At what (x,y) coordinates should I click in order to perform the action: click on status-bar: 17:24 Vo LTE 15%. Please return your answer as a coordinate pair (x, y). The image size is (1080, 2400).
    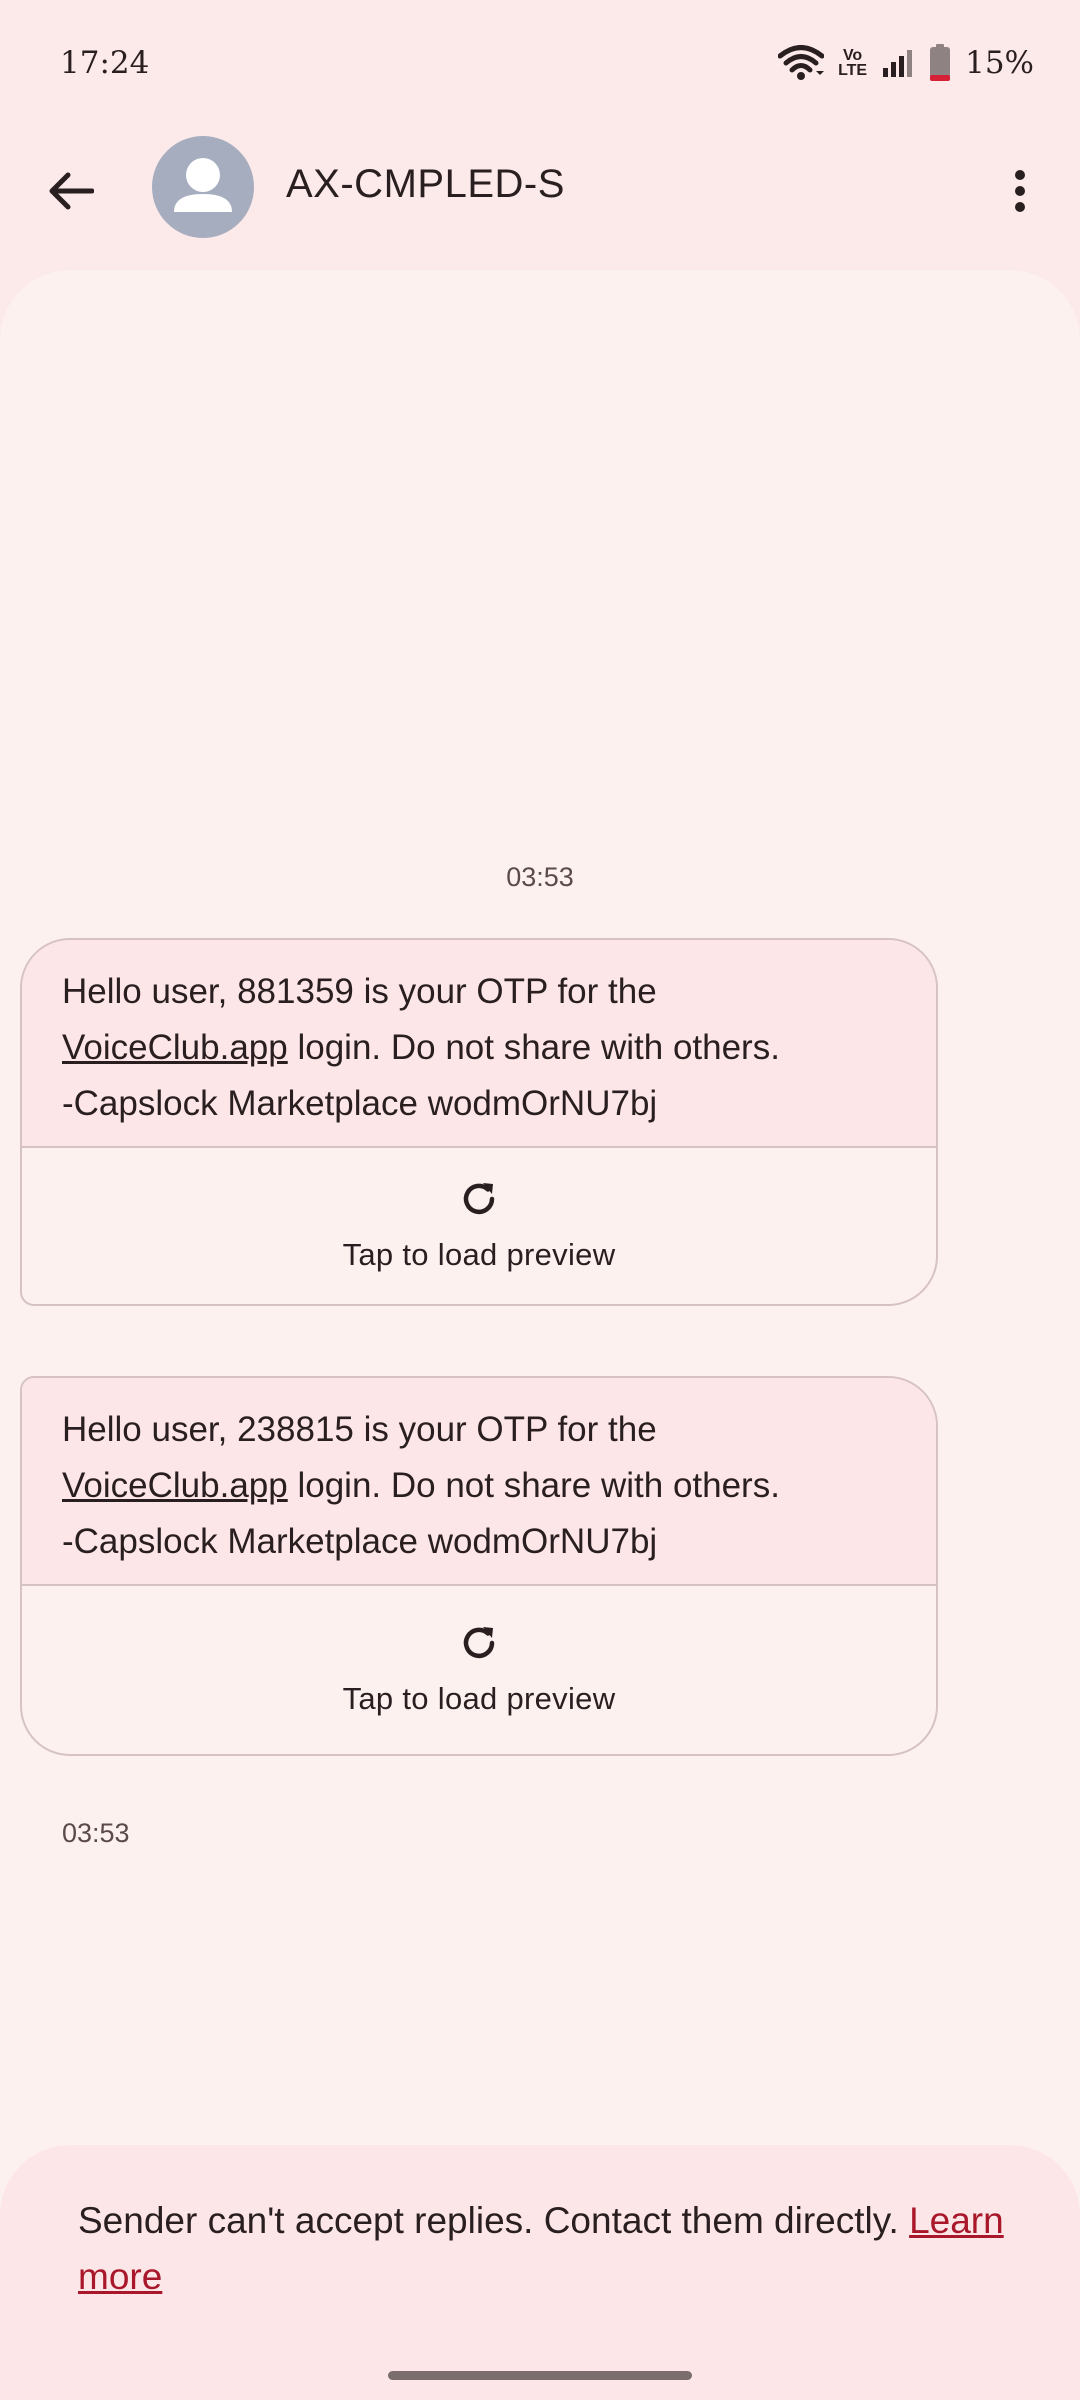
    Looking at the image, I should click on (540, 62).